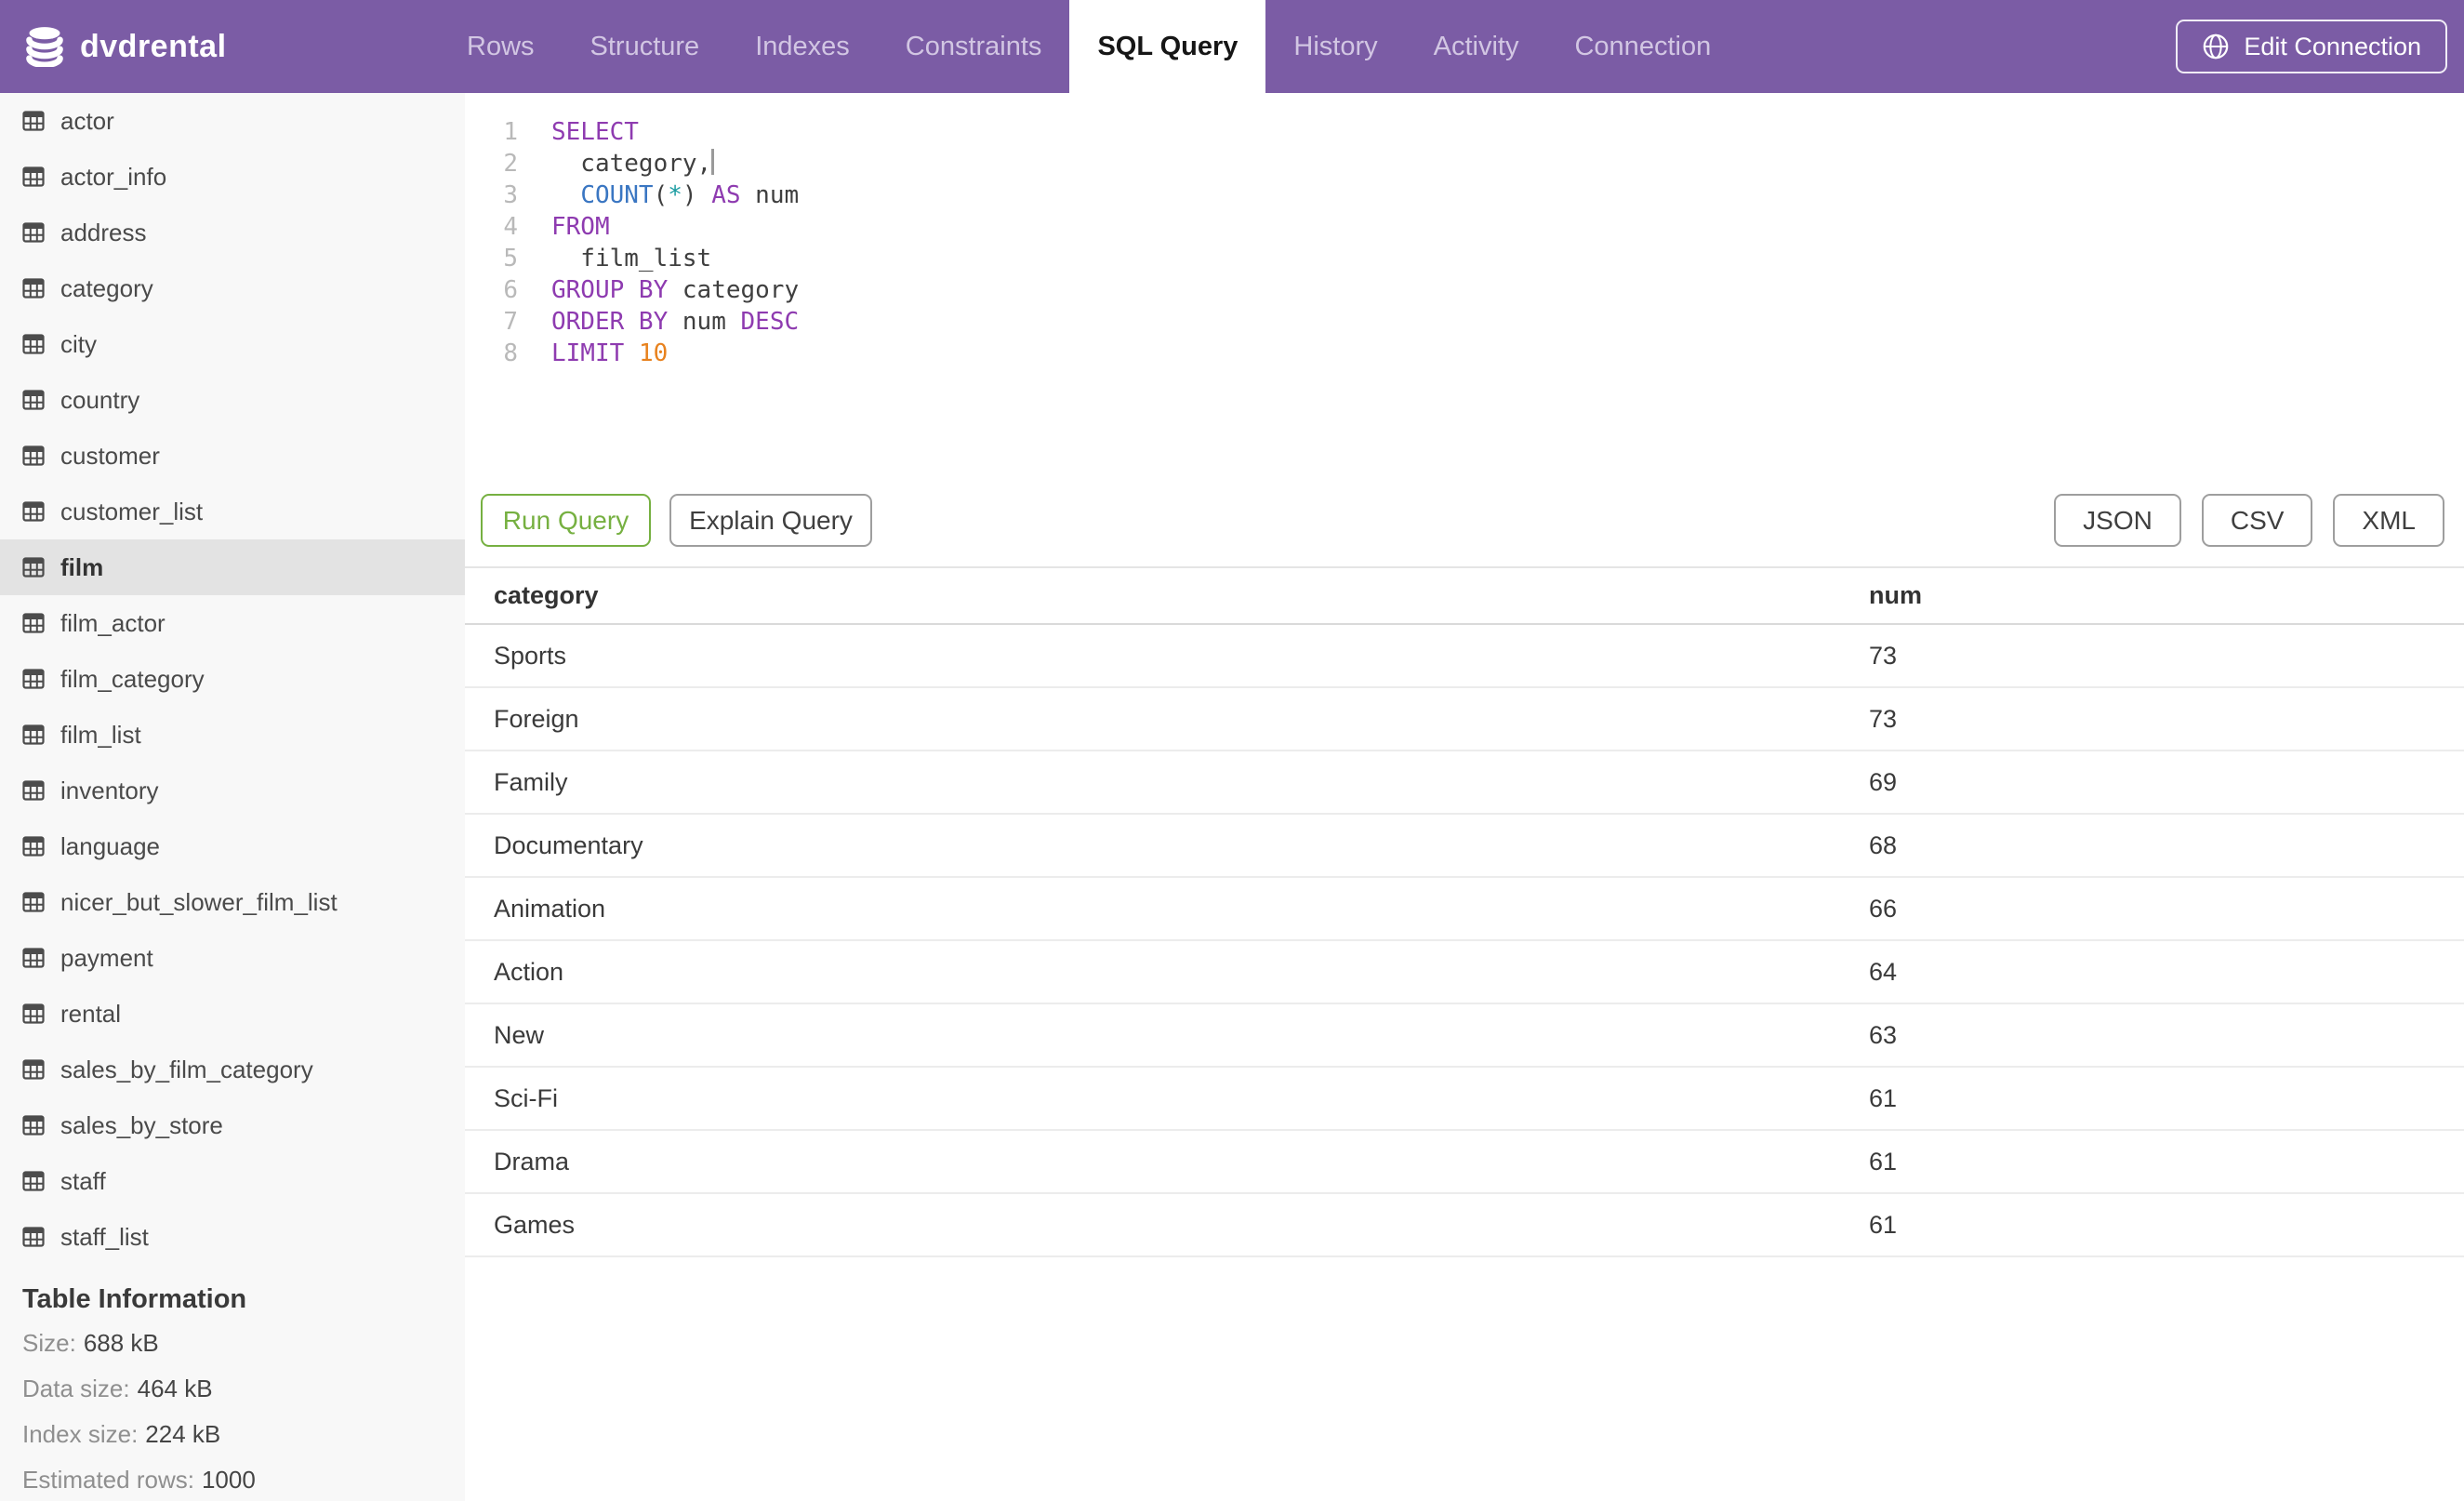  Describe the element at coordinates (232, 288) in the screenshot. I see `sidebar-item-category: category` at that location.